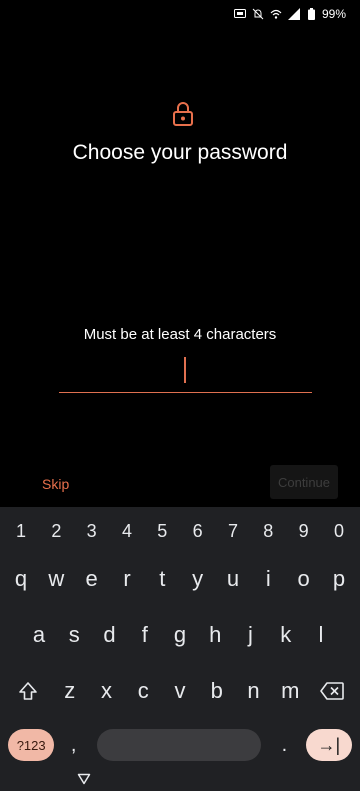 The image size is (360, 791). What do you see at coordinates (73, 745) in the screenshot?
I see `key-comma: ,` at bounding box center [73, 745].